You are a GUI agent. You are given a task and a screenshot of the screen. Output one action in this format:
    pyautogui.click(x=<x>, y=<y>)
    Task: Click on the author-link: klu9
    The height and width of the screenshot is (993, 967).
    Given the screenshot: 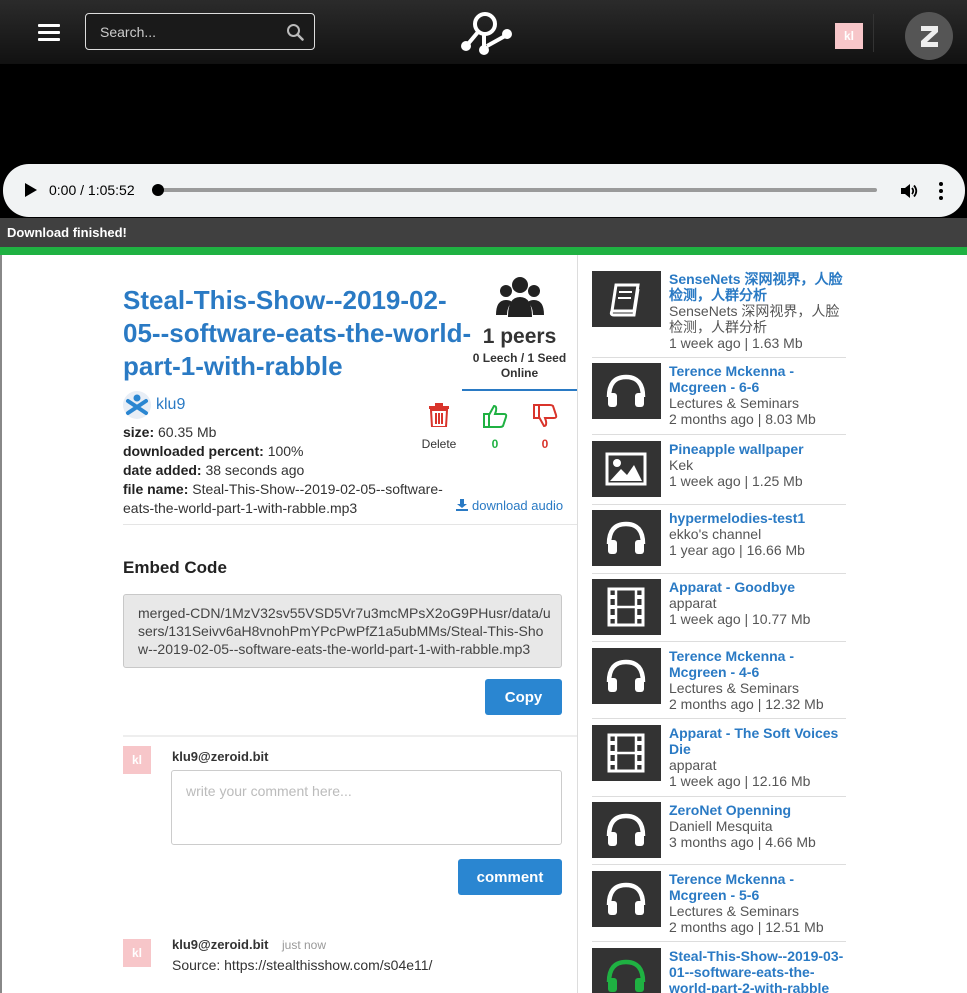 What is the action you would take?
    pyautogui.click(x=170, y=405)
    